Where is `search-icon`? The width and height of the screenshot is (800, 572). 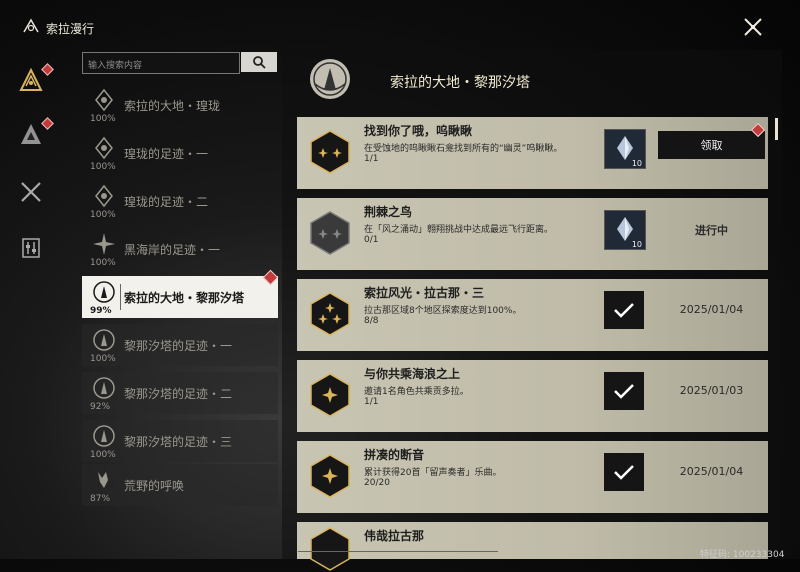
search-icon is located at coordinates (259, 62).